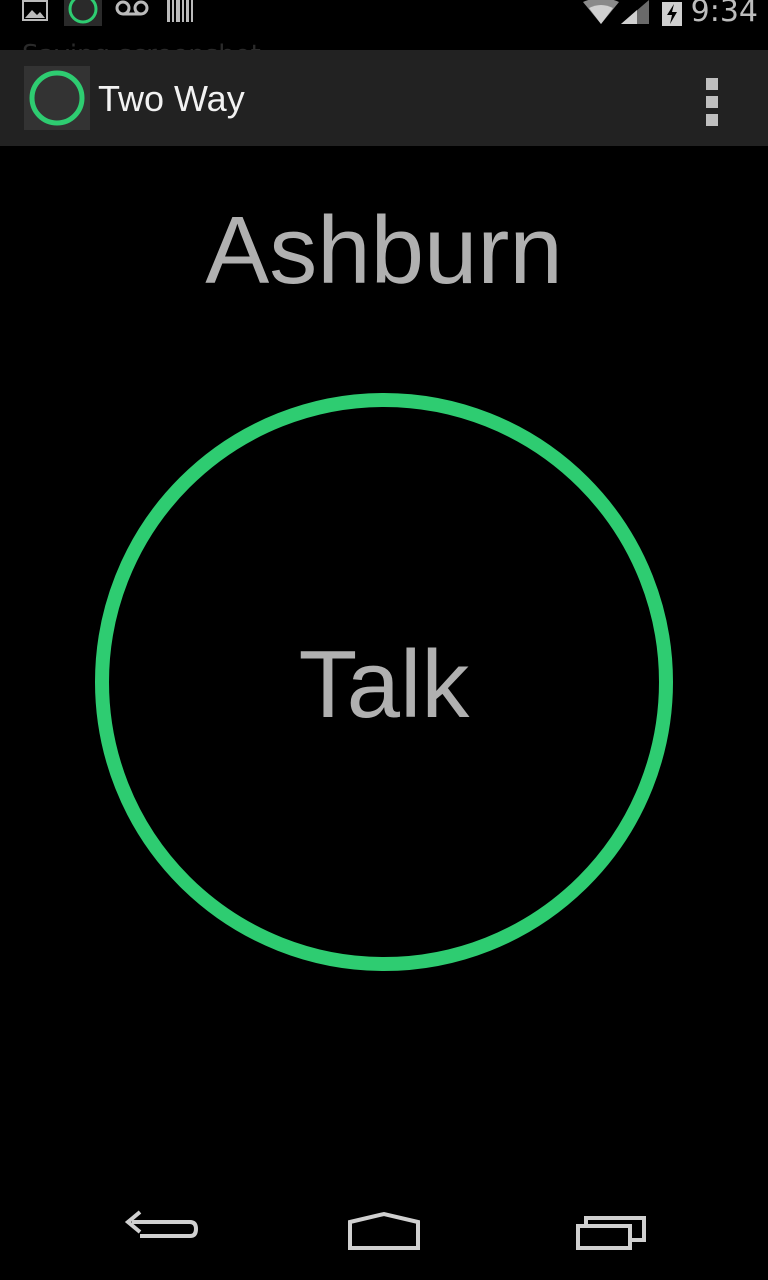 The width and height of the screenshot is (768, 1280). What do you see at coordinates (671, 14) in the screenshot?
I see `battery-charging-icon` at bounding box center [671, 14].